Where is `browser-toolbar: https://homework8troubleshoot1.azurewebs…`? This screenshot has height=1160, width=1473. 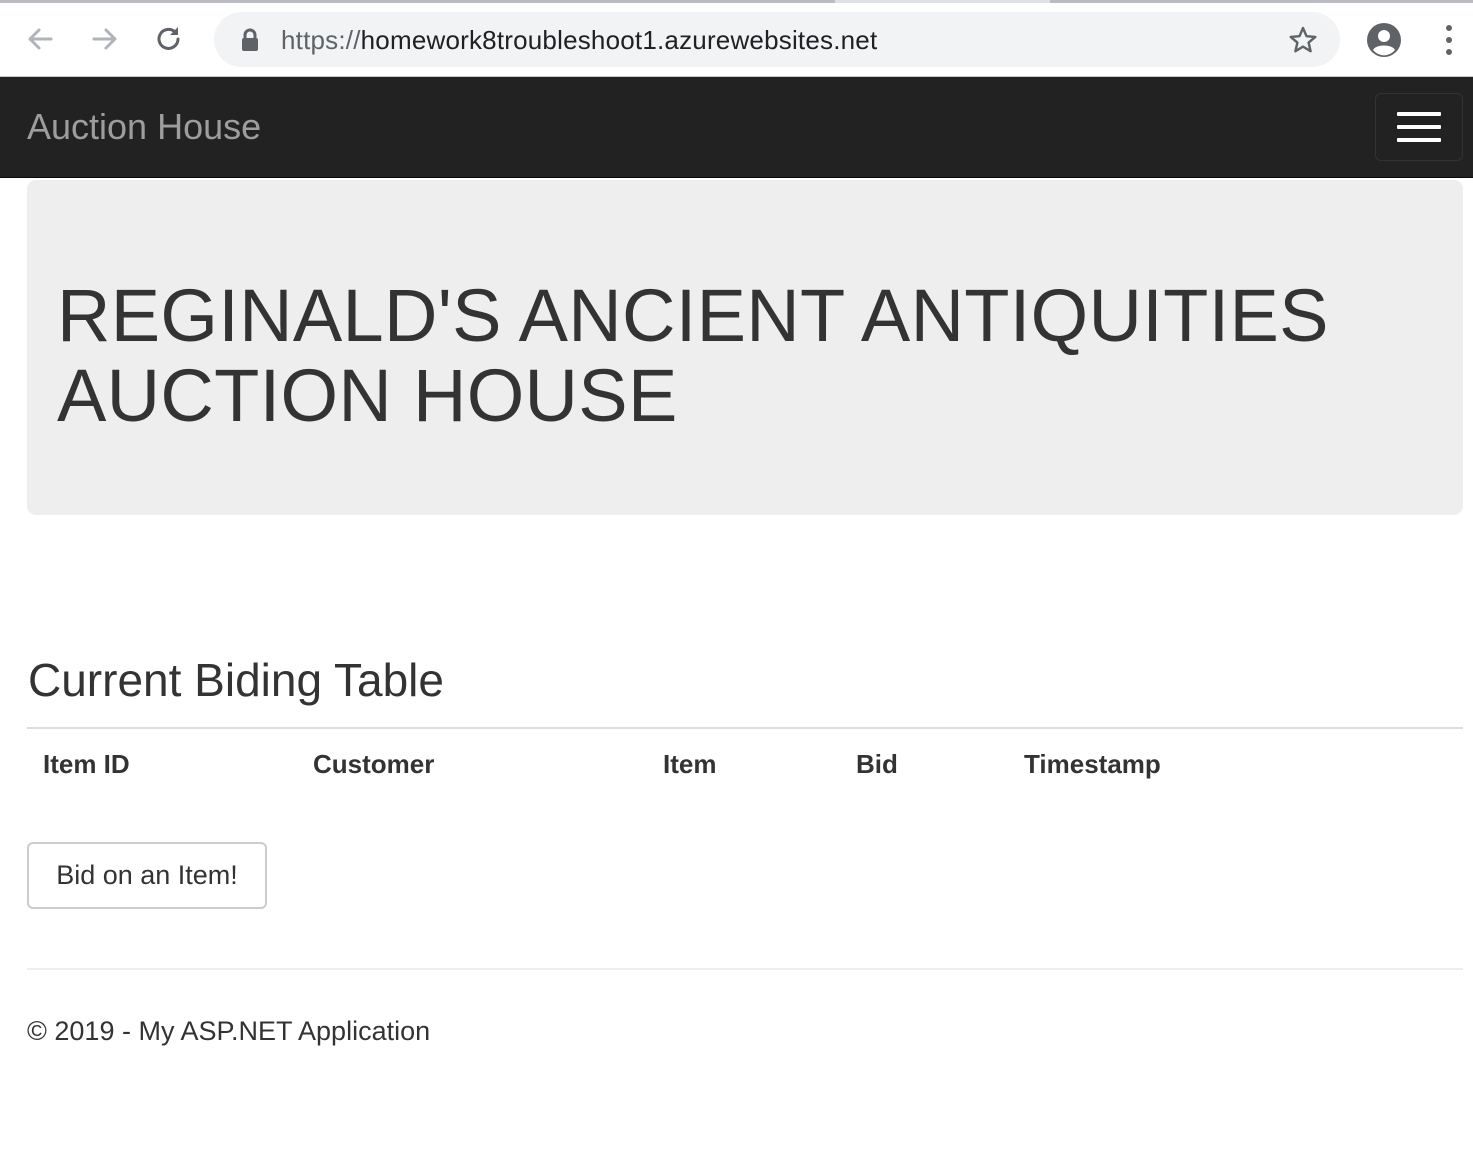 browser-toolbar: https://homework8troubleshoot1.azurewebs… is located at coordinates (736, 40).